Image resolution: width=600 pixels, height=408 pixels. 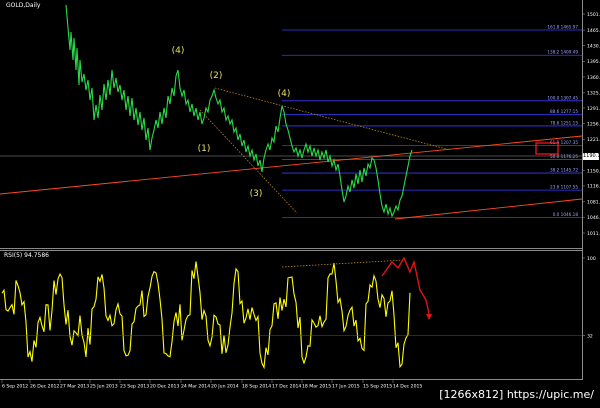 What do you see at coordinates (286, 387) in the screenshot?
I see `time-tick-label: 17 Dec 2014` at bounding box center [286, 387].